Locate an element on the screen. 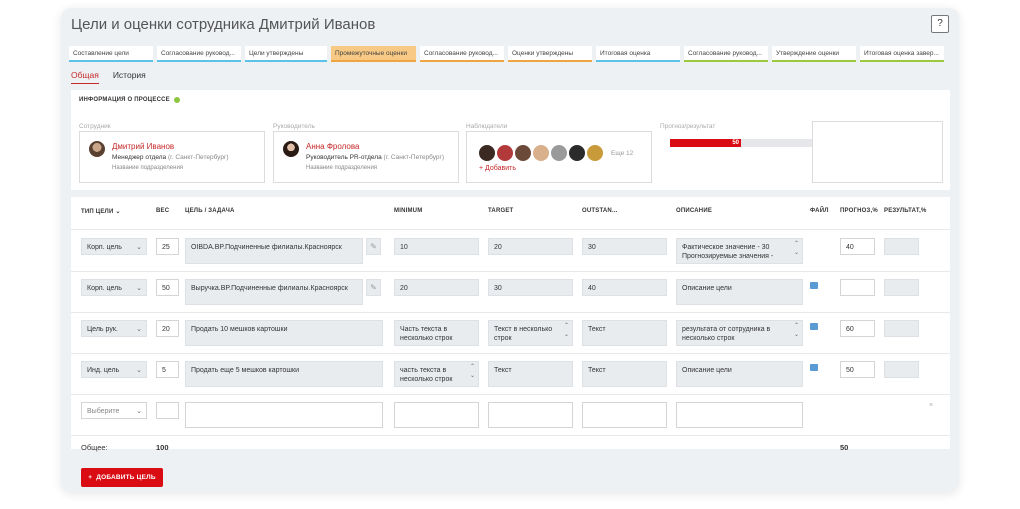 The width and height of the screenshot is (1020, 509). plus-icon: + is located at coordinates (90, 477).